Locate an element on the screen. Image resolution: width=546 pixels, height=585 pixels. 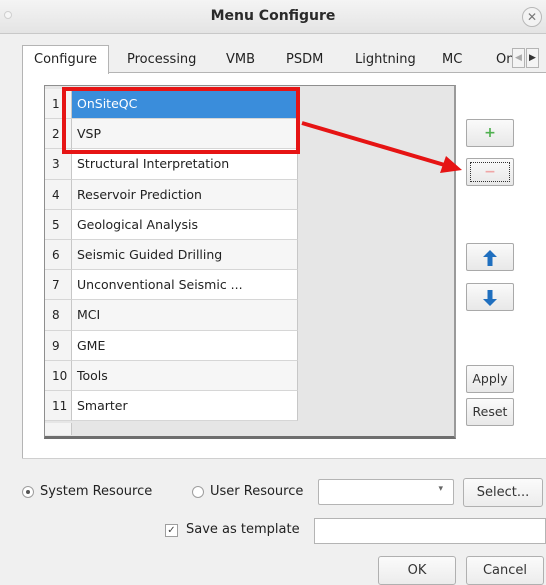
user-resource-radio is located at coordinates (198, 492).